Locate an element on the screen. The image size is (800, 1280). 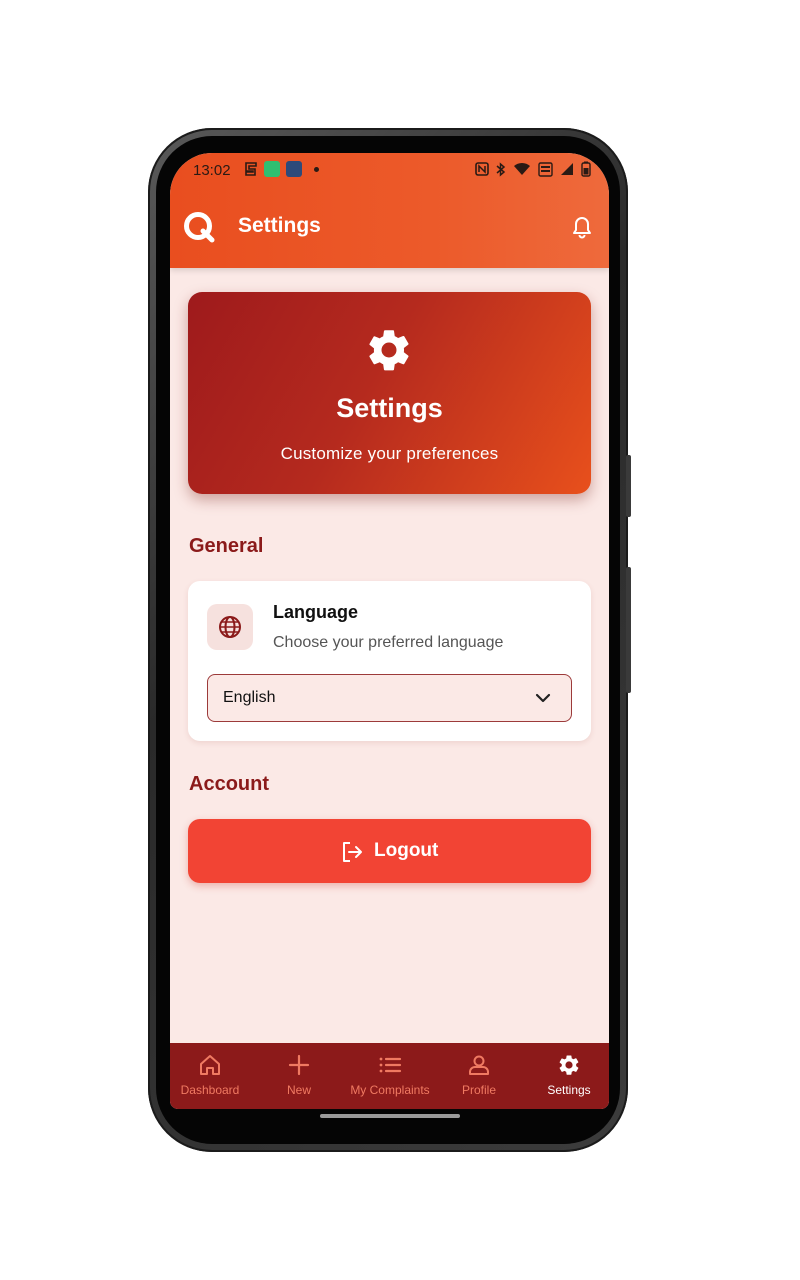
plus-icon is located at coordinates (299, 1065).